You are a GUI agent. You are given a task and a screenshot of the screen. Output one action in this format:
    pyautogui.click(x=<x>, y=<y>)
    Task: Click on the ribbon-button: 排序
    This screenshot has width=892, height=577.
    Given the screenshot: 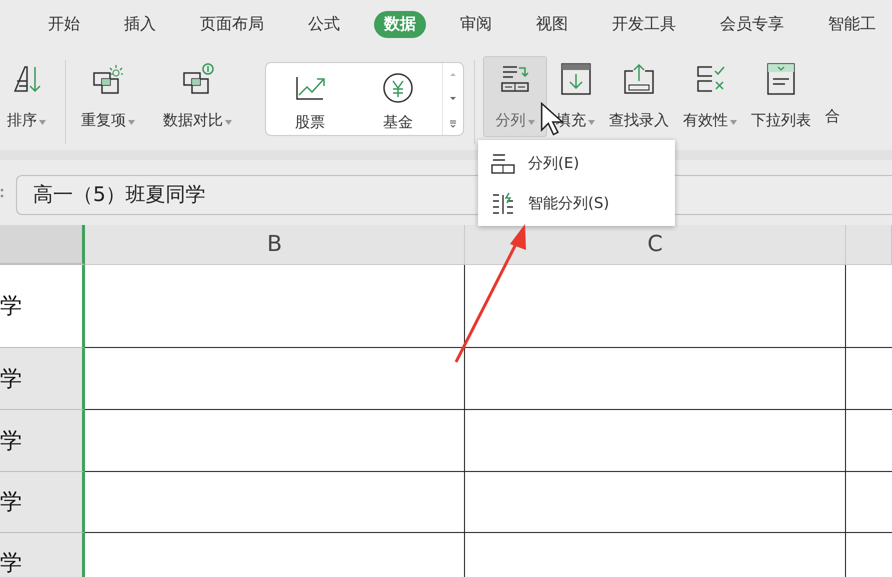 What is the action you would take?
    pyautogui.click(x=26, y=102)
    